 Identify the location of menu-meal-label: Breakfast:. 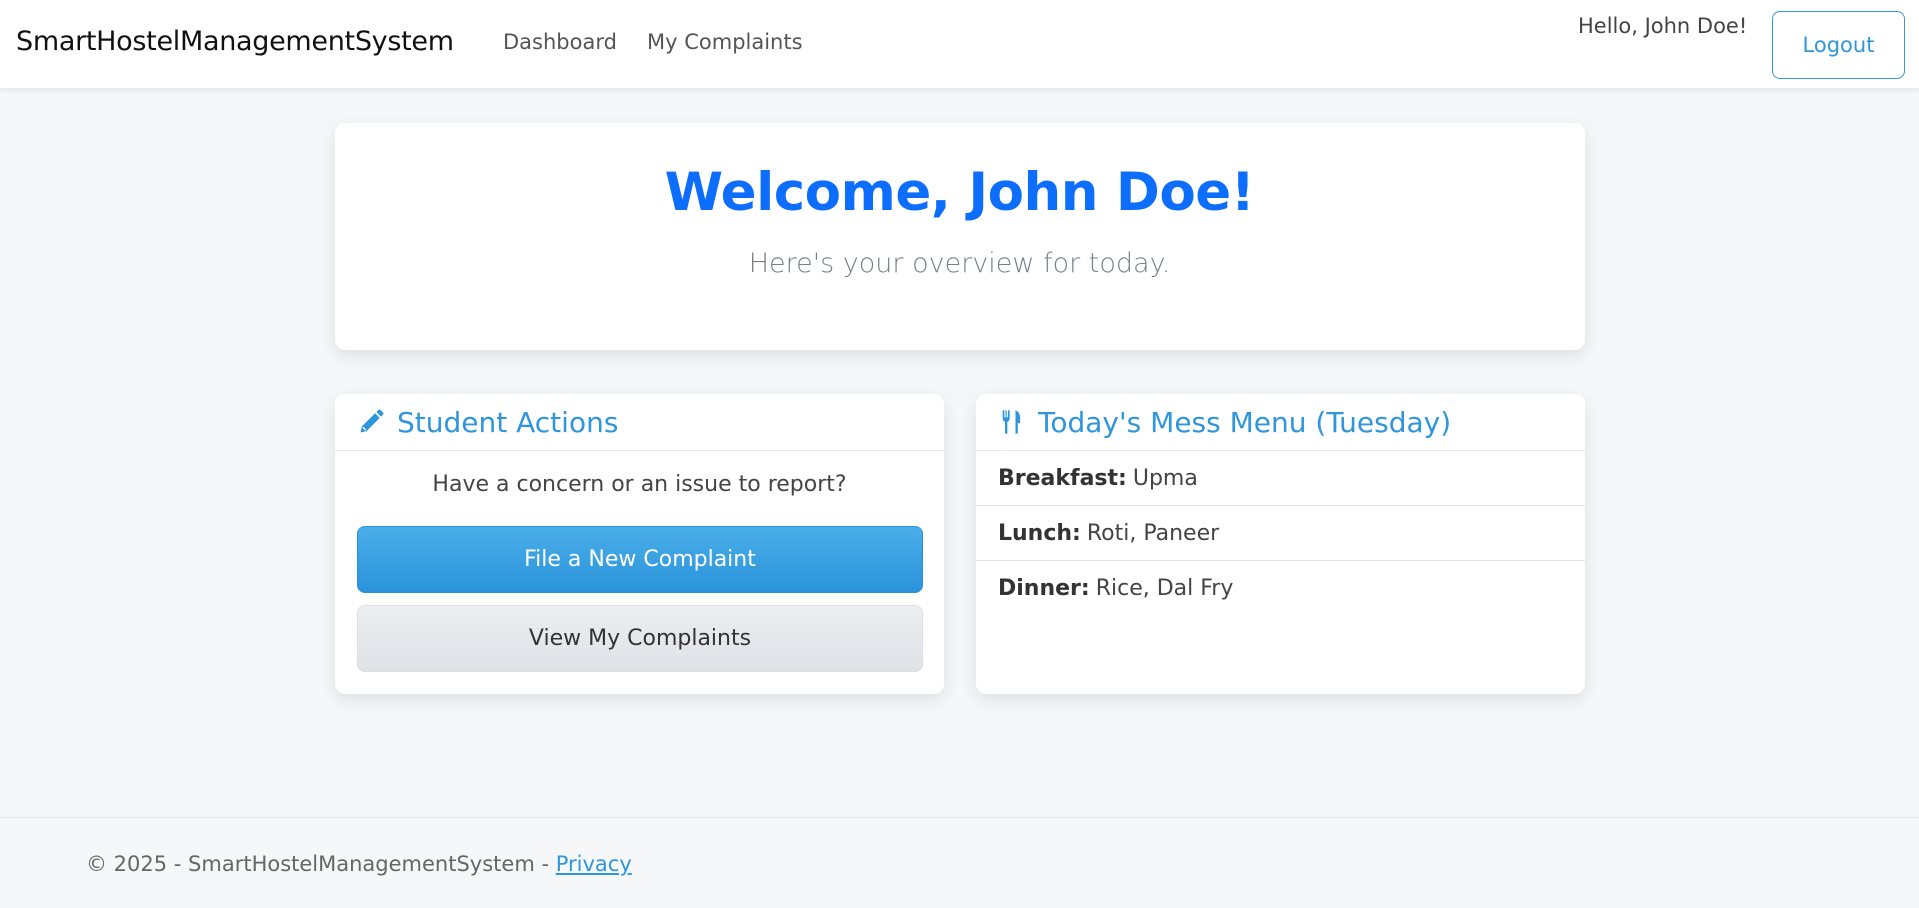
(1062, 478).